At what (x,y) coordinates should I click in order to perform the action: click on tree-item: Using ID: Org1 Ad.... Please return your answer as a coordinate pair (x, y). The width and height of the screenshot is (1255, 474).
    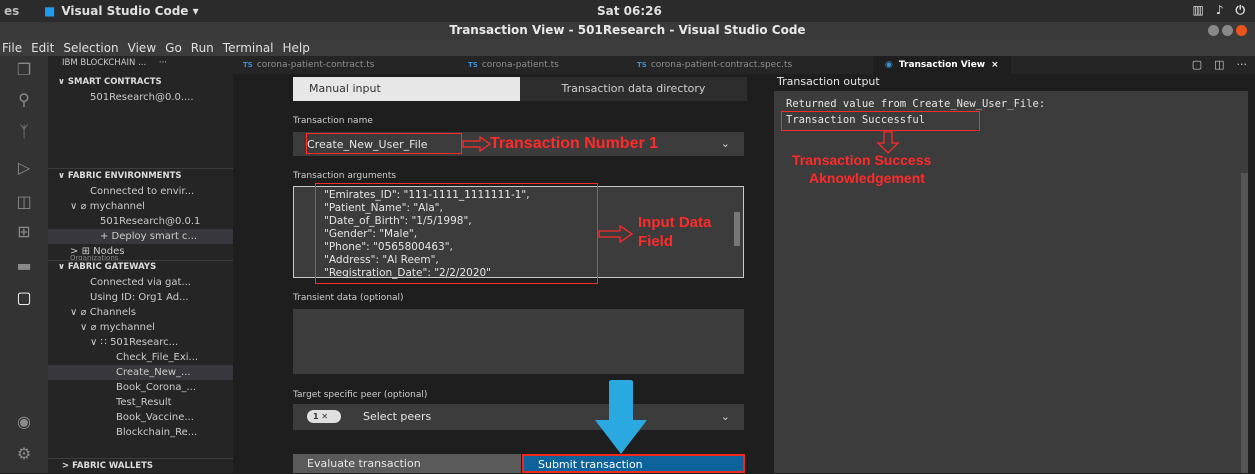
    Looking at the image, I should click on (140, 297).